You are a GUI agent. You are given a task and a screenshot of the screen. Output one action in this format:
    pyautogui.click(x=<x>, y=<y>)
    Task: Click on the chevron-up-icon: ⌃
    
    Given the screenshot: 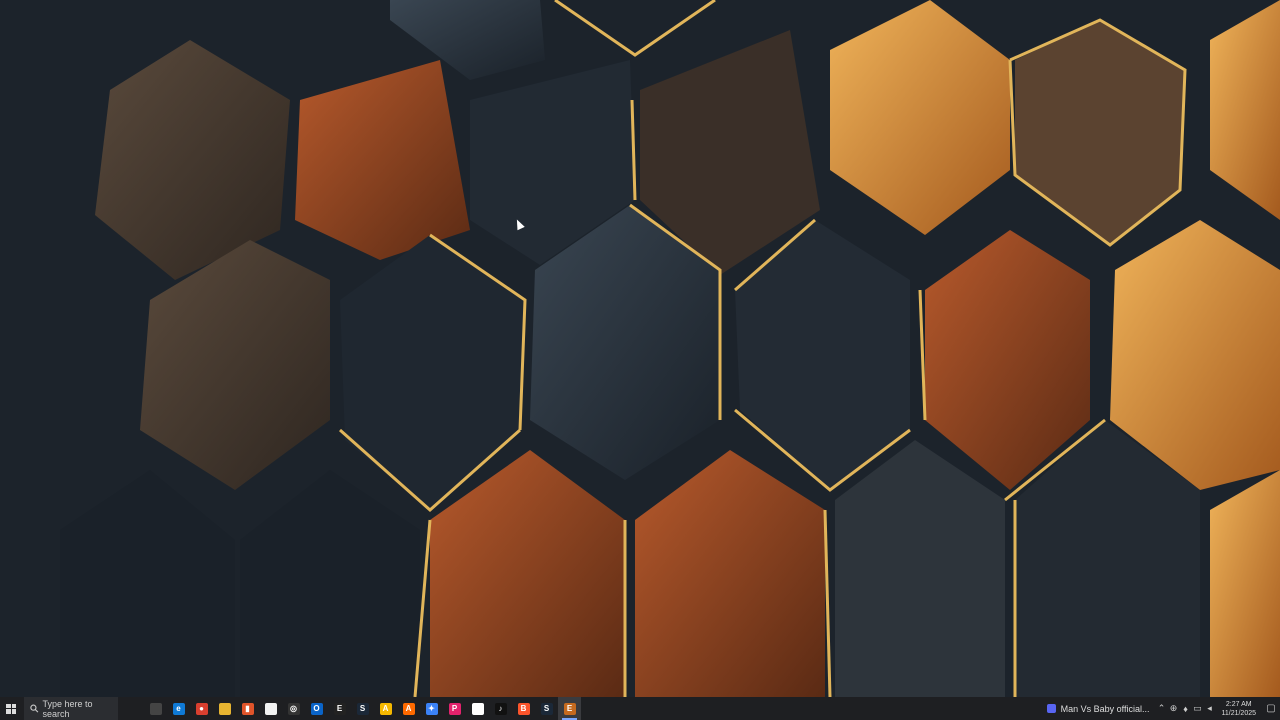 What is the action you would take?
    pyautogui.click(x=1161, y=708)
    